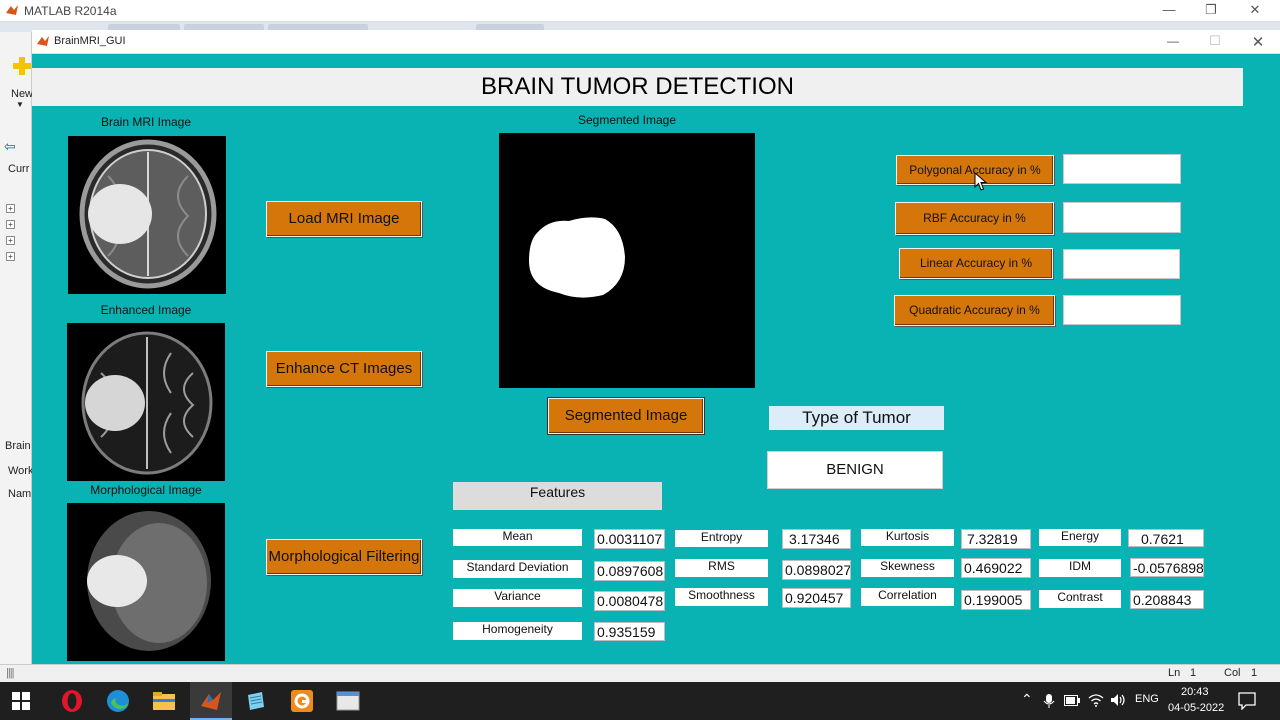 Image resolution: width=1280 pixels, height=720 pixels. Describe the element at coordinates (629, 601) in the screenshot. I see `feature-value-variance: 0.0080478` at that location.